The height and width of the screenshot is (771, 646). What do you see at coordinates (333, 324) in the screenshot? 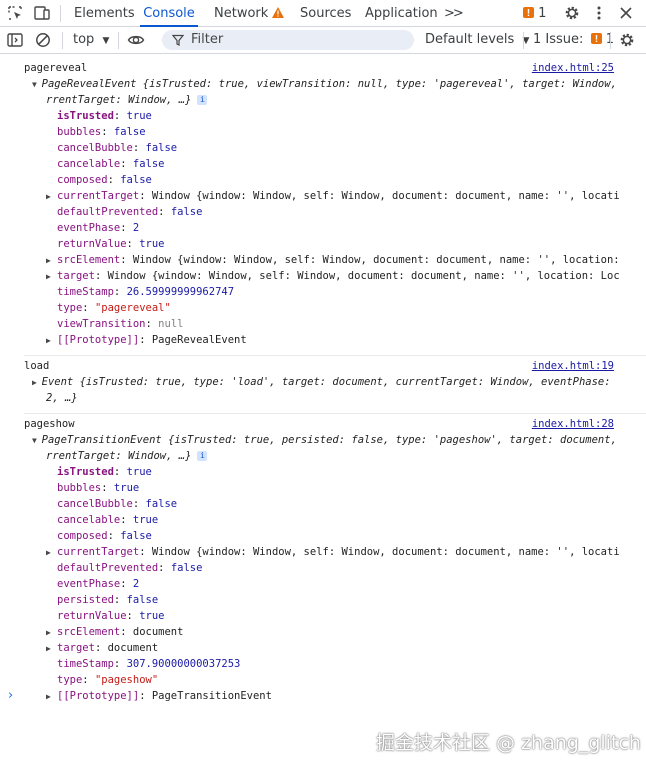
I see `property-row: viewTransition: null` at bounding box center [333, 324].